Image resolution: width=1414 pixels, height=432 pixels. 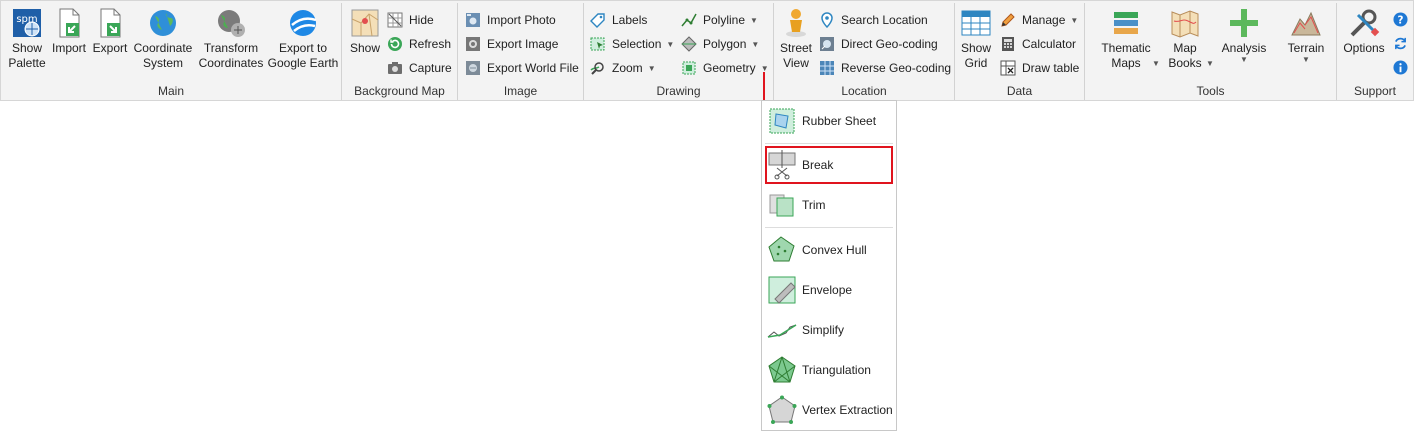 What do you see at coordinates (630, 20) in the screenshot?
I see `labels-label: Labels` at bounding box center [630, 20].